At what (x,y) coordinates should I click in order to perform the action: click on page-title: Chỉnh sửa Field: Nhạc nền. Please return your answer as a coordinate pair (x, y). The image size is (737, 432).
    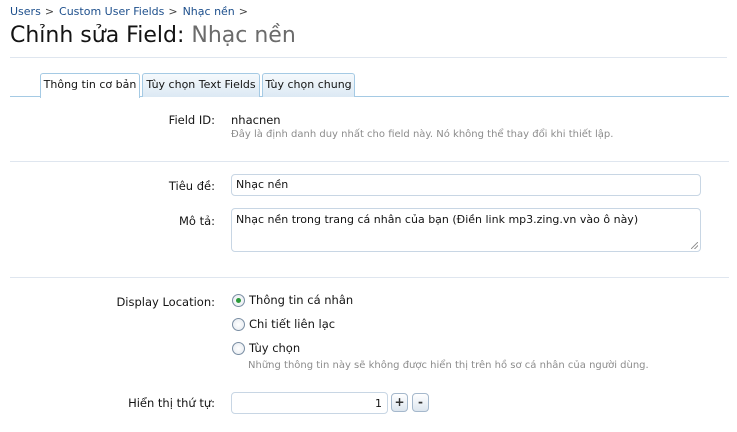
    Looking at the image, I should click on (153, 35).